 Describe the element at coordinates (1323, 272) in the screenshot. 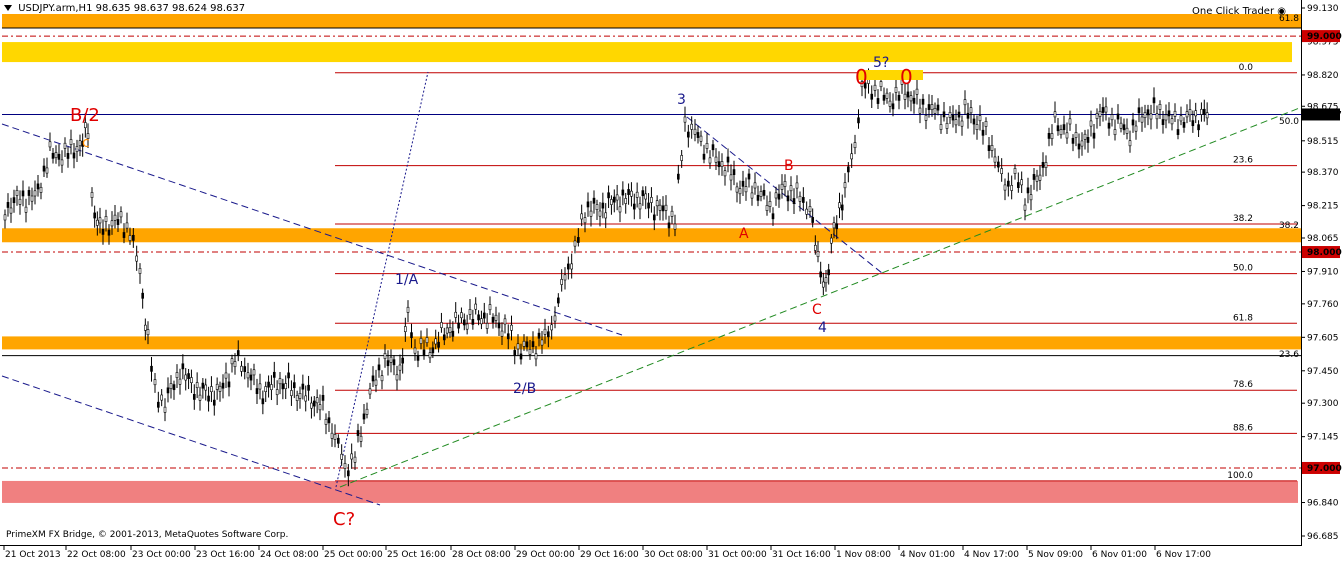

I see `price-axis-label: 97.910` at that location.